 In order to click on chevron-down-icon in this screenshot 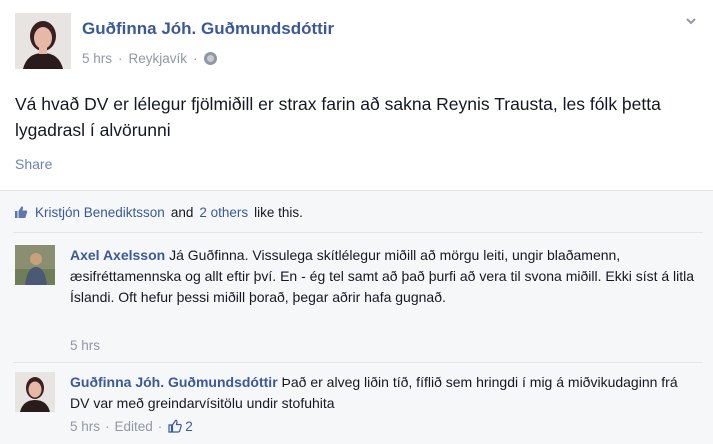, I will do `click(691, 21)`.